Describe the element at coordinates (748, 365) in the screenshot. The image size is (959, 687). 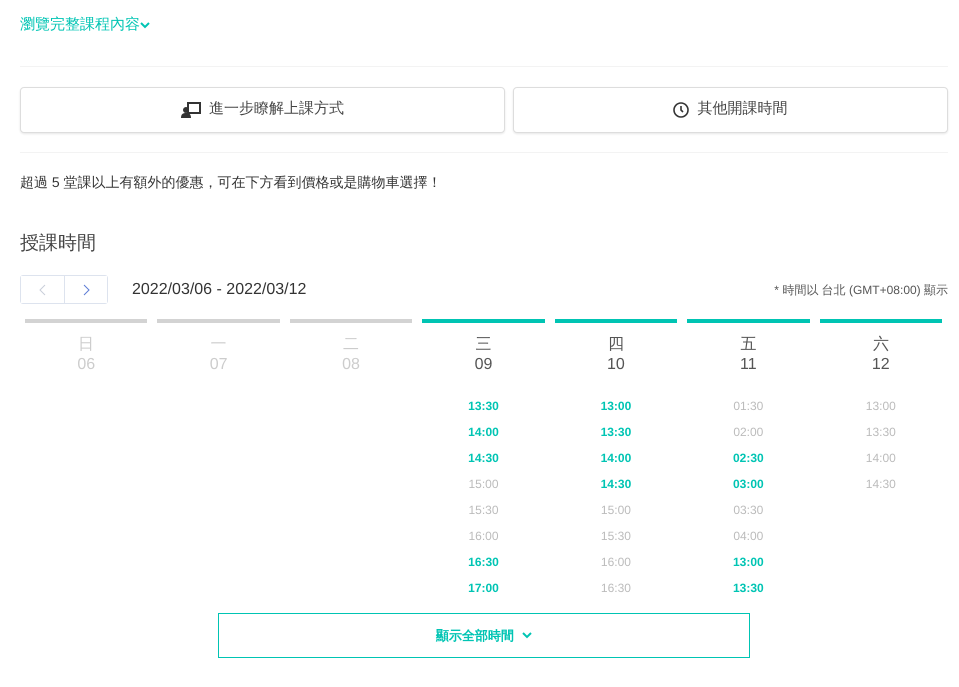
I see `date-label: 11` at that location.